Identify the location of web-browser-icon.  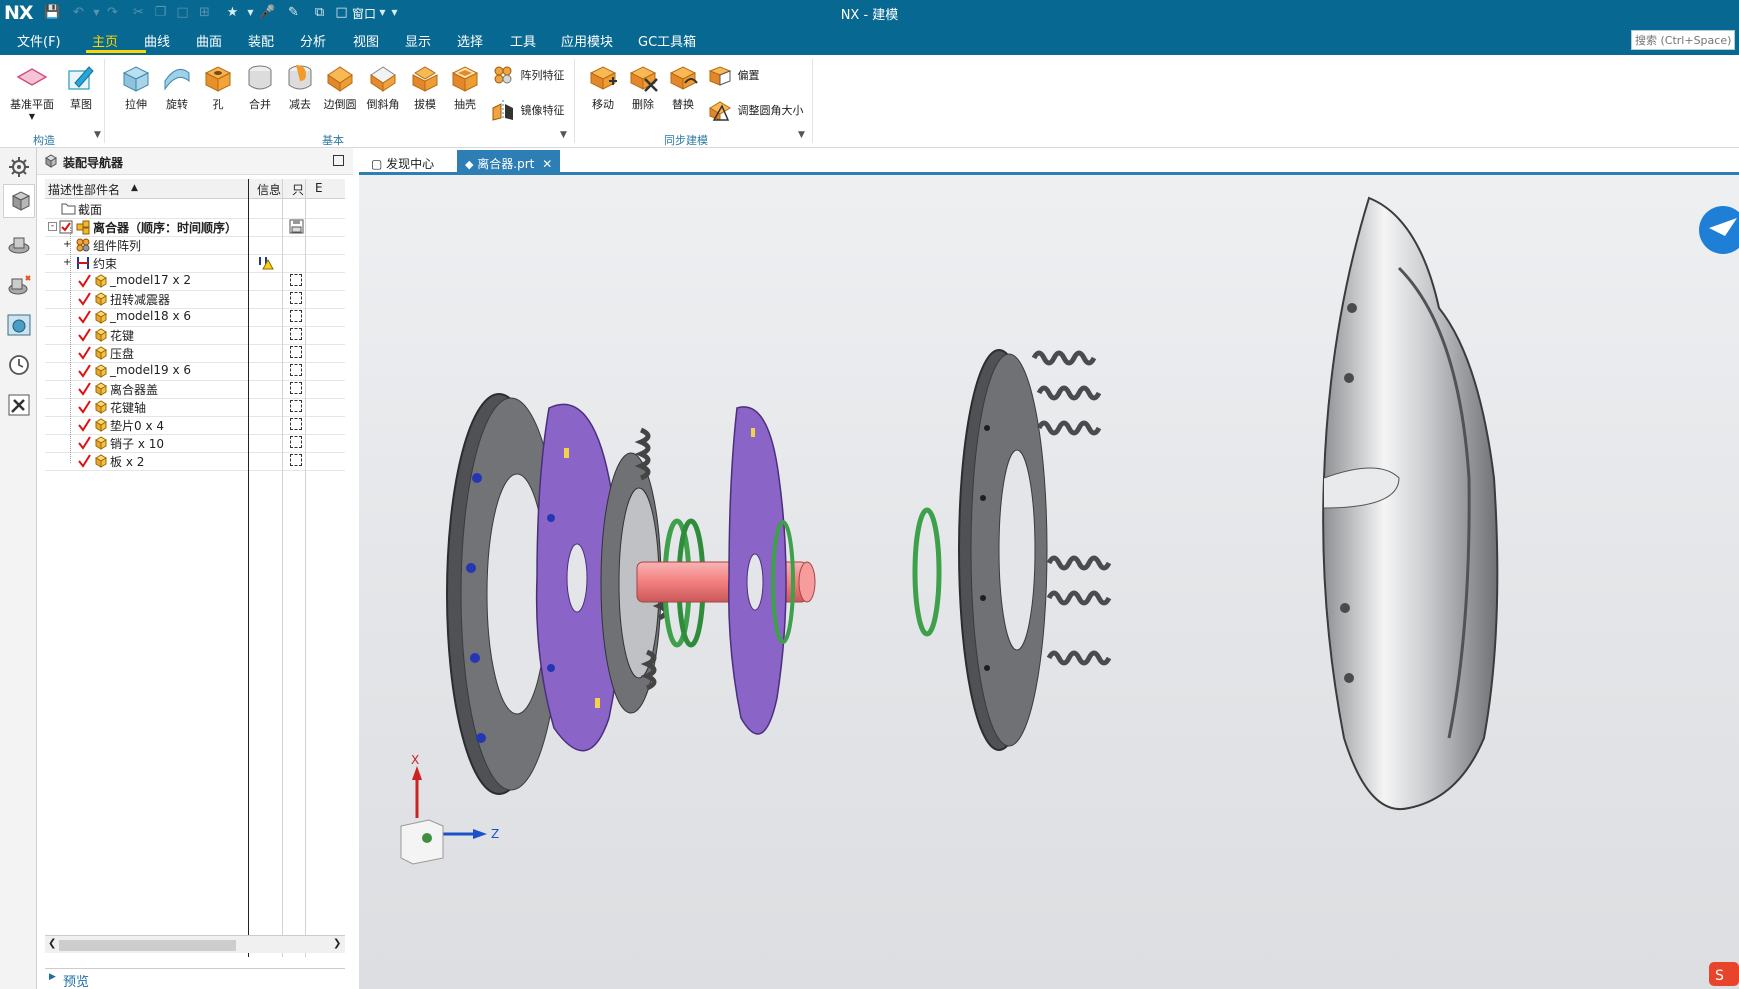
(19, 325).